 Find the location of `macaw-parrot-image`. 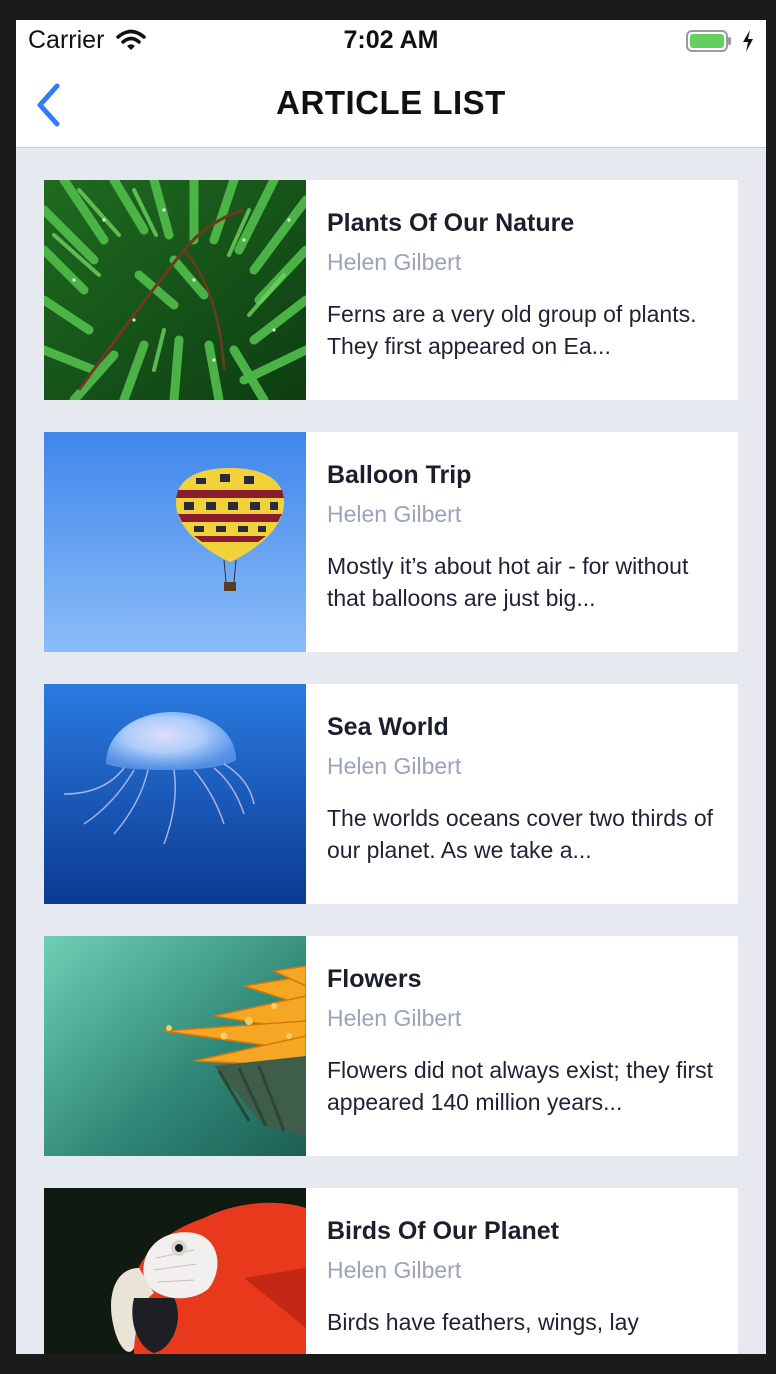

macaw-parrot-image is located at coordinates (175, 1271).